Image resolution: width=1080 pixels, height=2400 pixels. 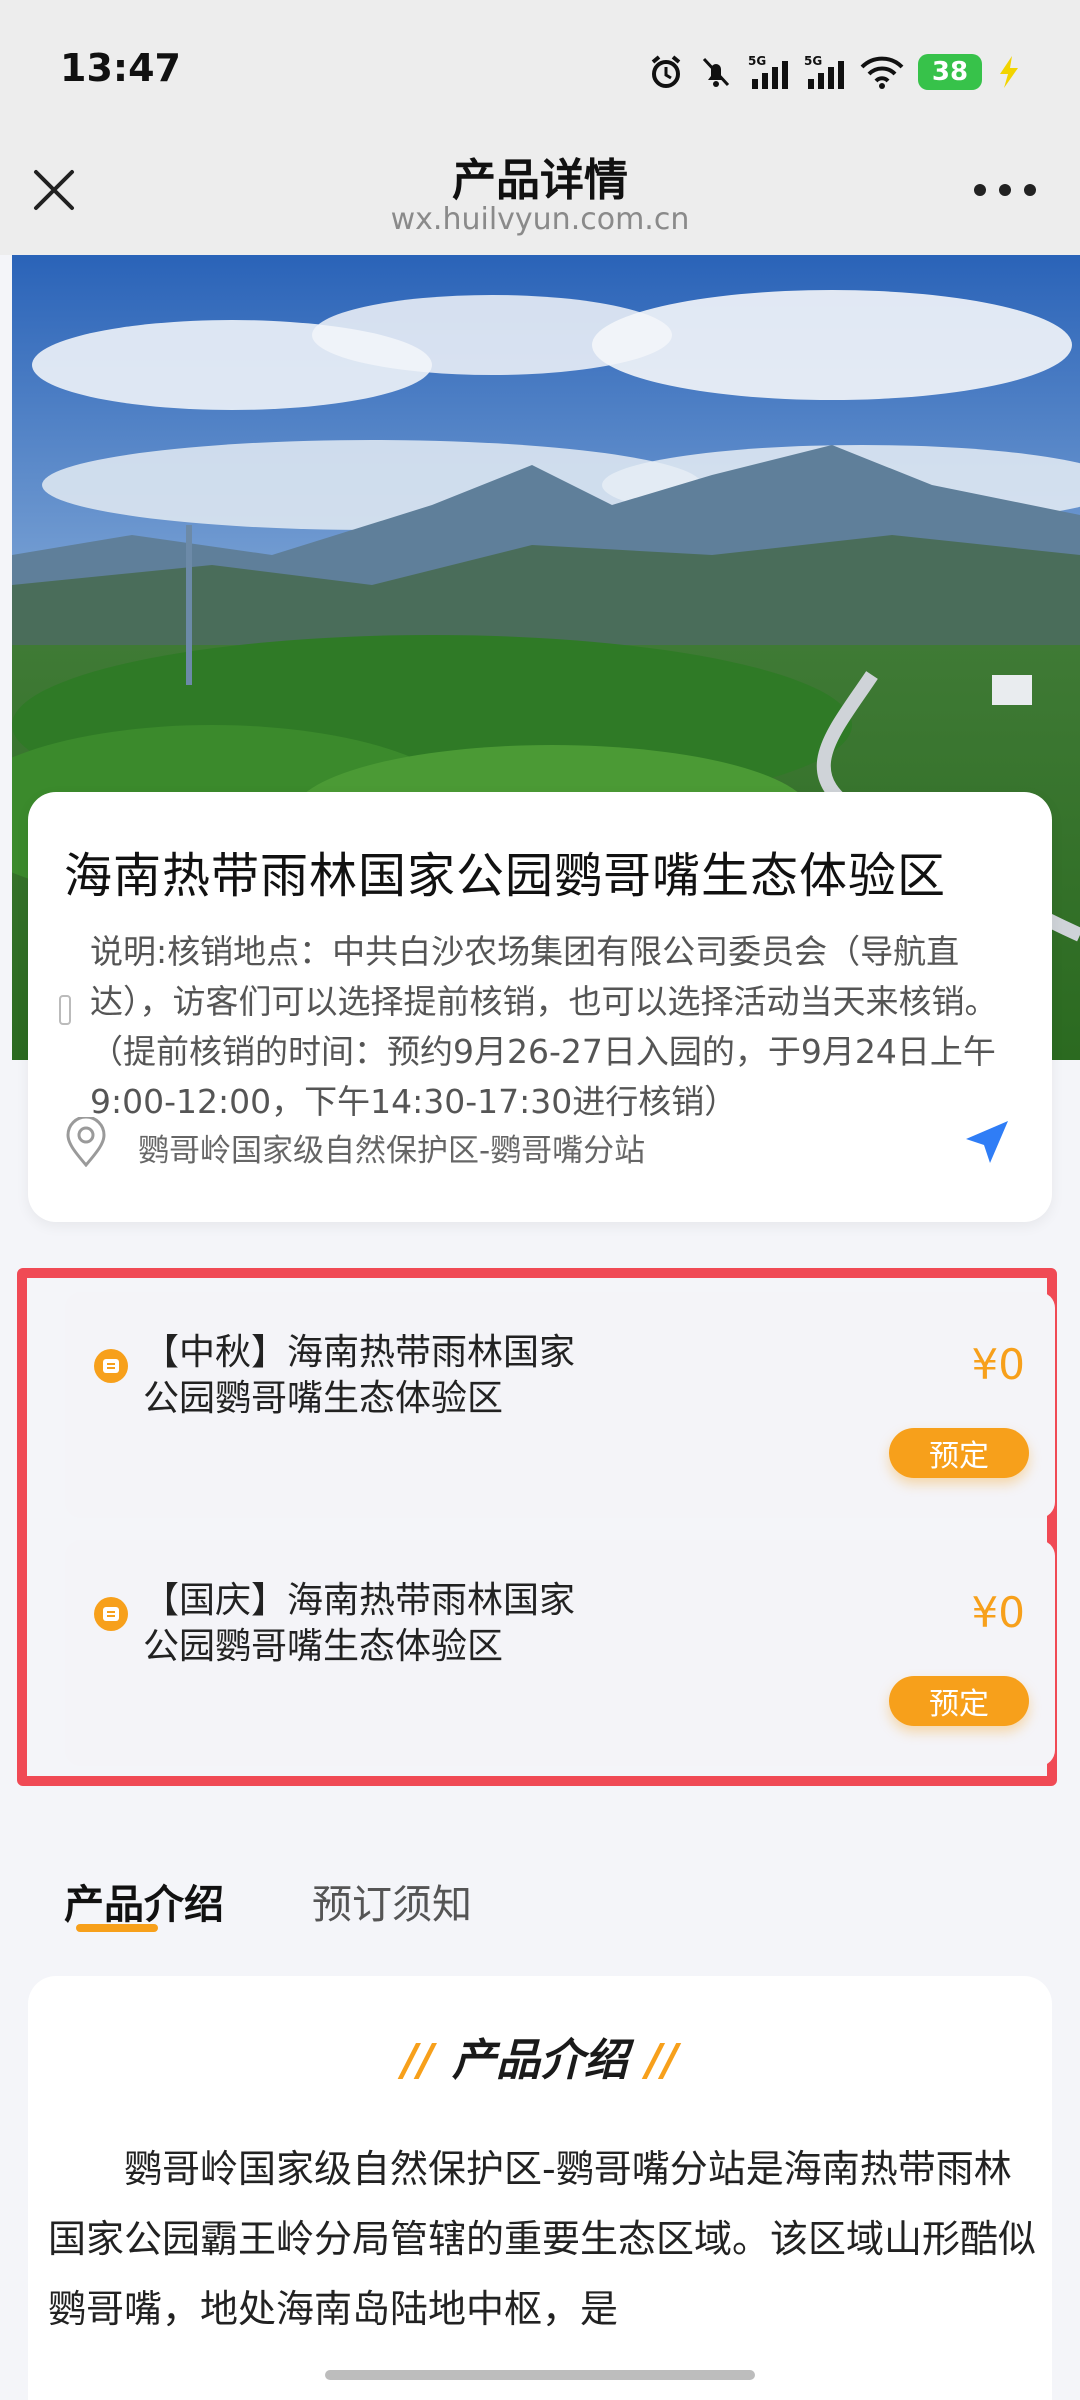 I want to click on location-pin-icon, so click(x=86, y=1142).